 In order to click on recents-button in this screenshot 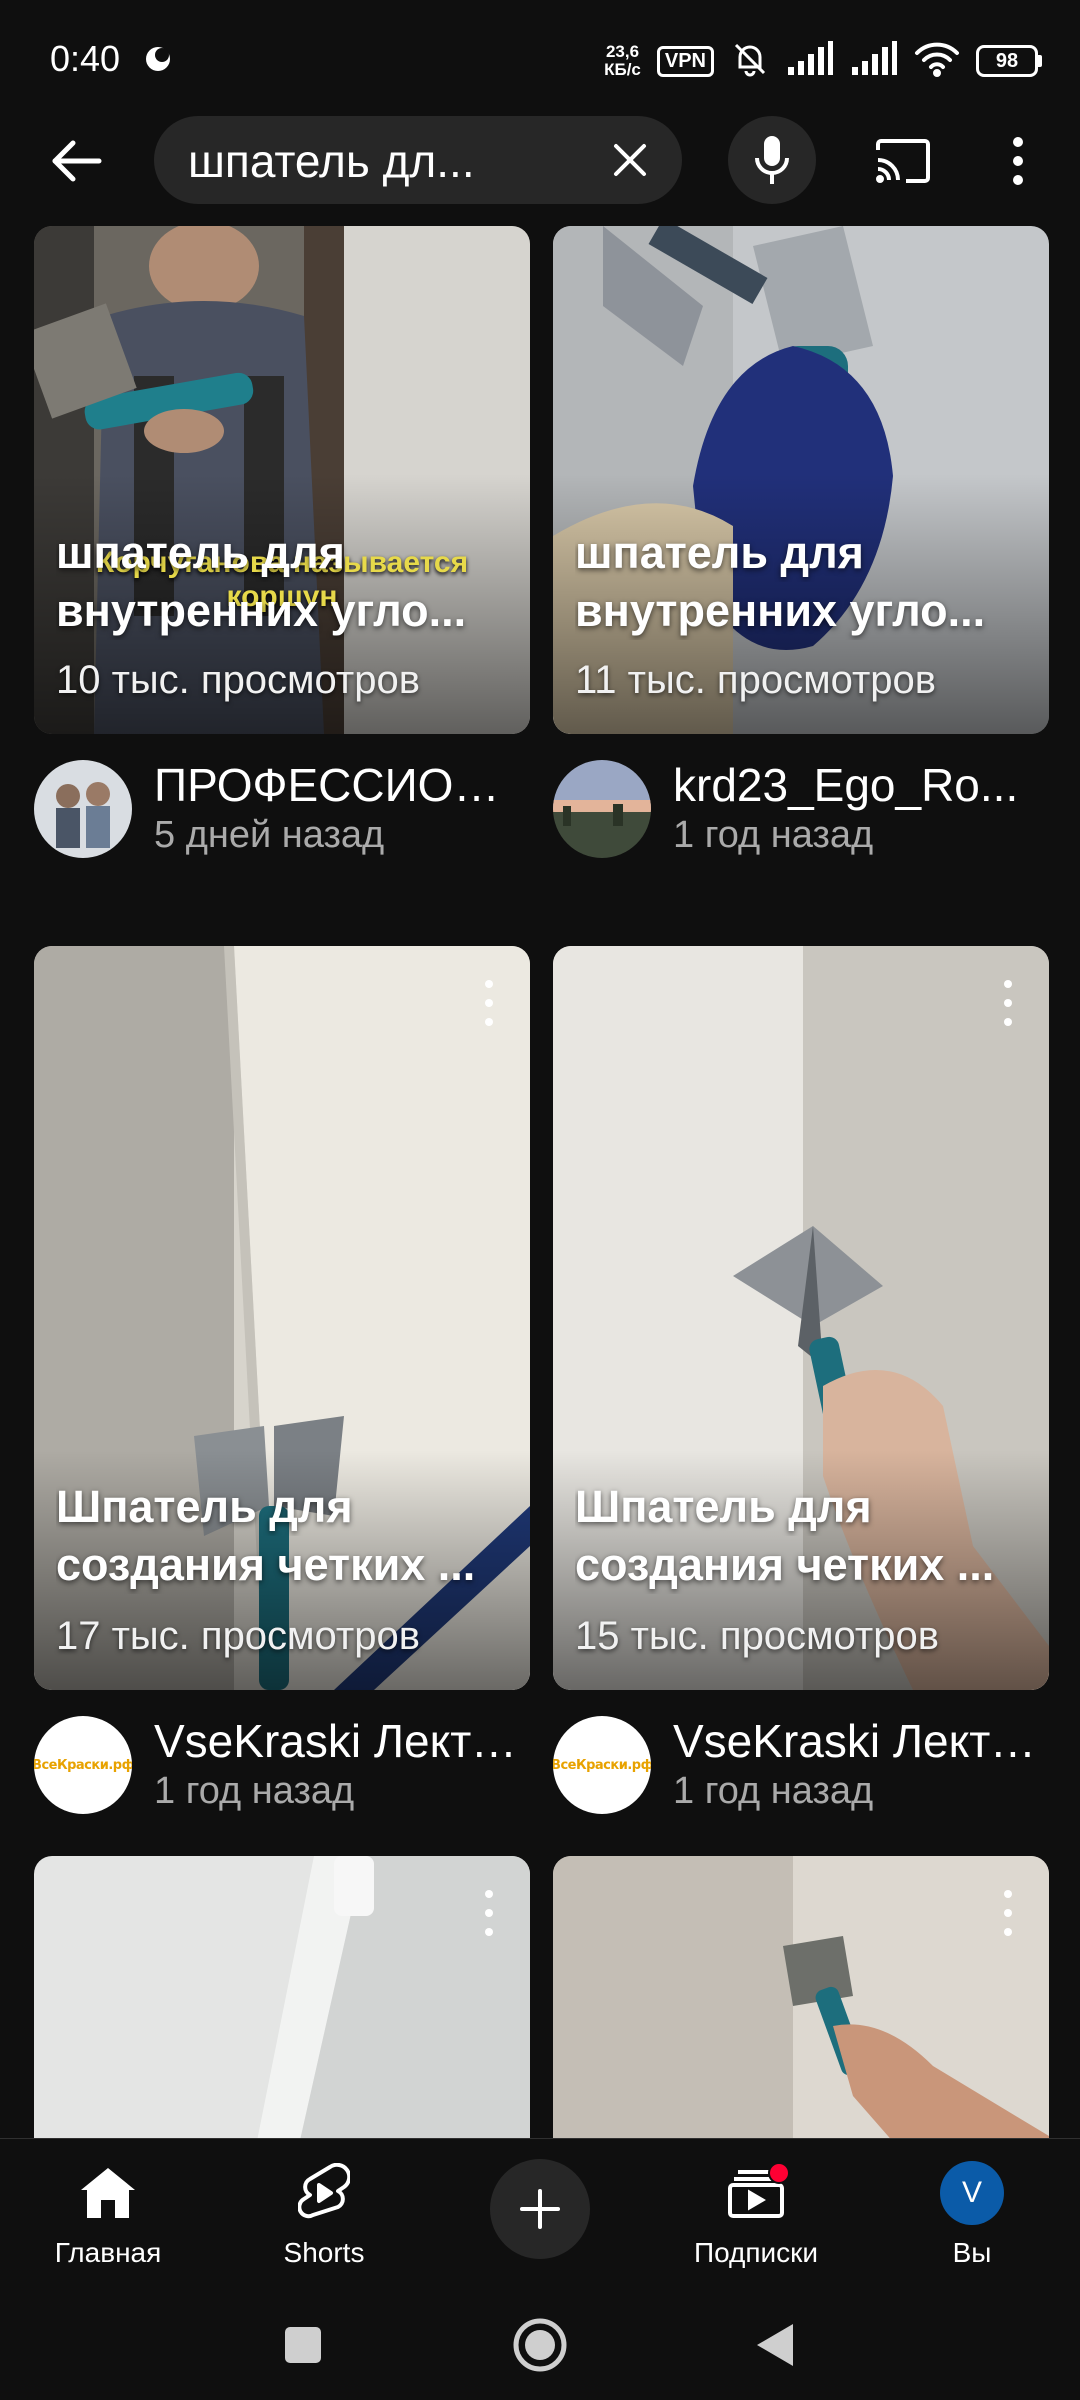, I will do `click(303, 2345)`.